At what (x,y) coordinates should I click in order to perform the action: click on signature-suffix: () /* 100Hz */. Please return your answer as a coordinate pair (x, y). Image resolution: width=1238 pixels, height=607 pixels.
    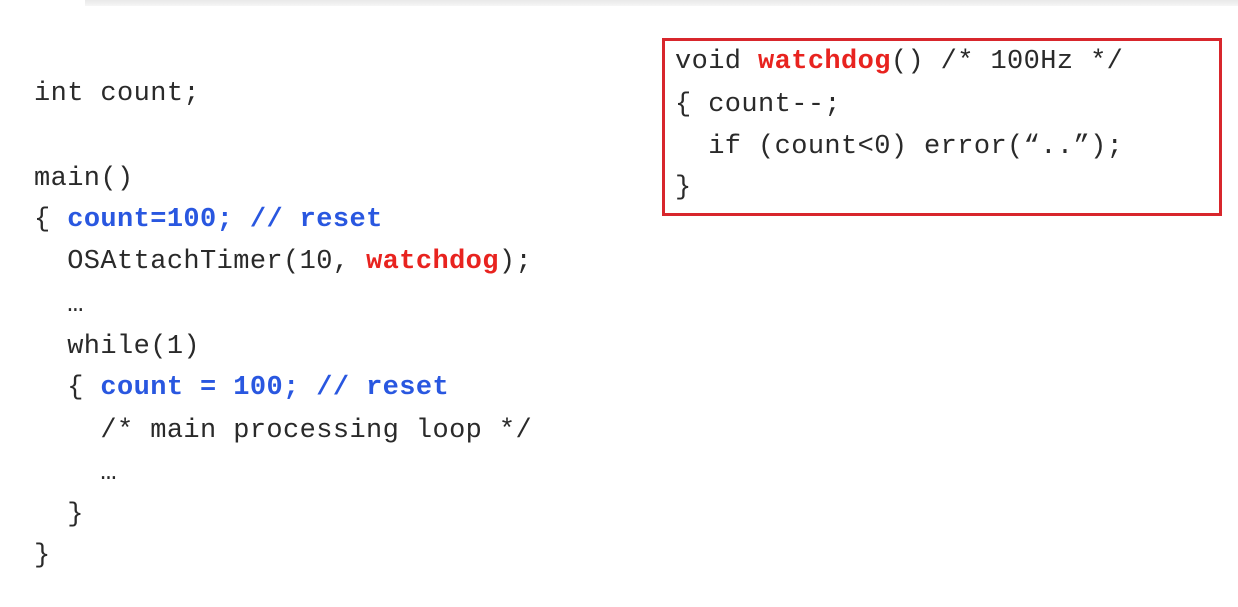
    Looking at the image, I should click on (1007, 62).